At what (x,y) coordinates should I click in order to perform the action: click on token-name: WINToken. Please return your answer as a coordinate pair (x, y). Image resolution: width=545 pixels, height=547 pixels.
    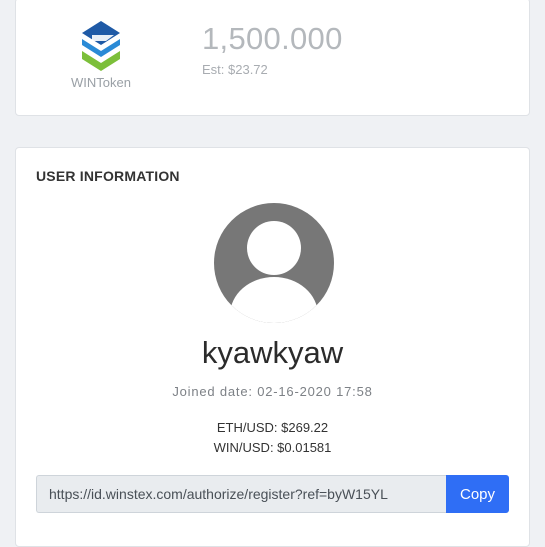
    Looking at the image, I should click on (101, 82).